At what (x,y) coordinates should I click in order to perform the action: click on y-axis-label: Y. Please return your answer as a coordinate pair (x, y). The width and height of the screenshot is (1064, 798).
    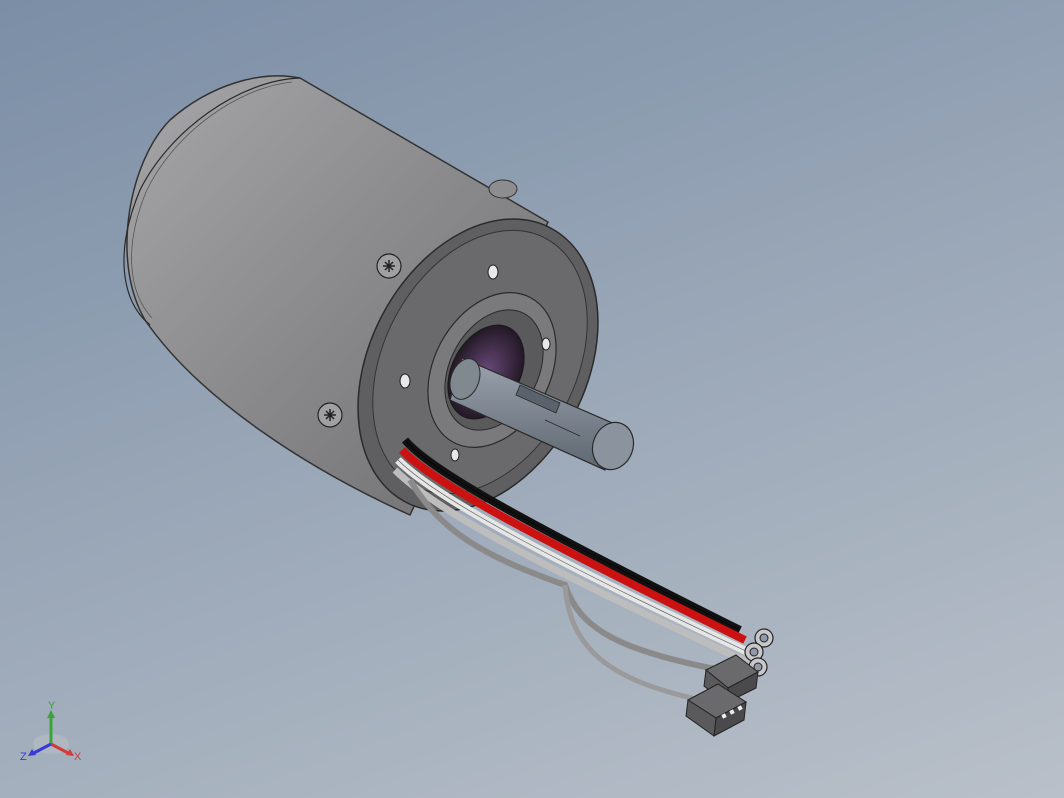
    Looking at the image, I should click on (52, 706).